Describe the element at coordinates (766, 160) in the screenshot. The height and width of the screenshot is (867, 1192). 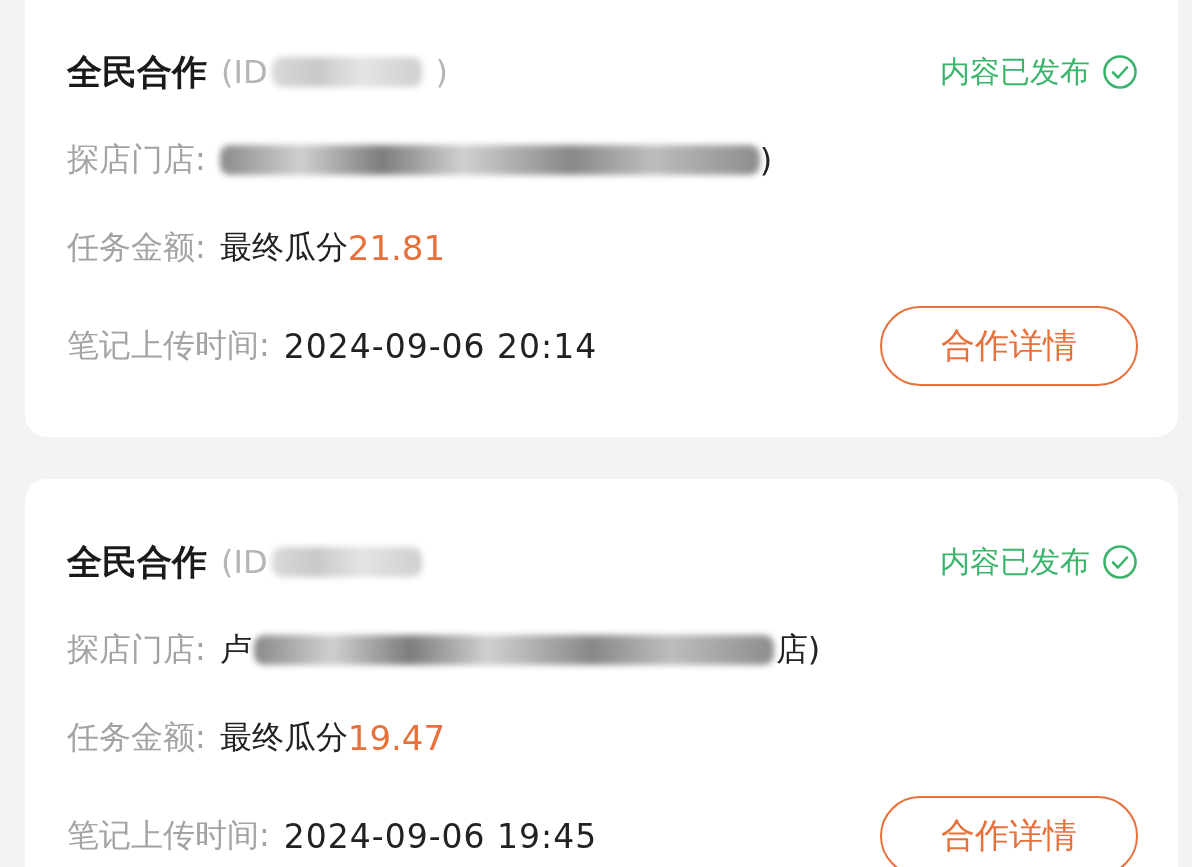
I see `store-name: )` at that location.